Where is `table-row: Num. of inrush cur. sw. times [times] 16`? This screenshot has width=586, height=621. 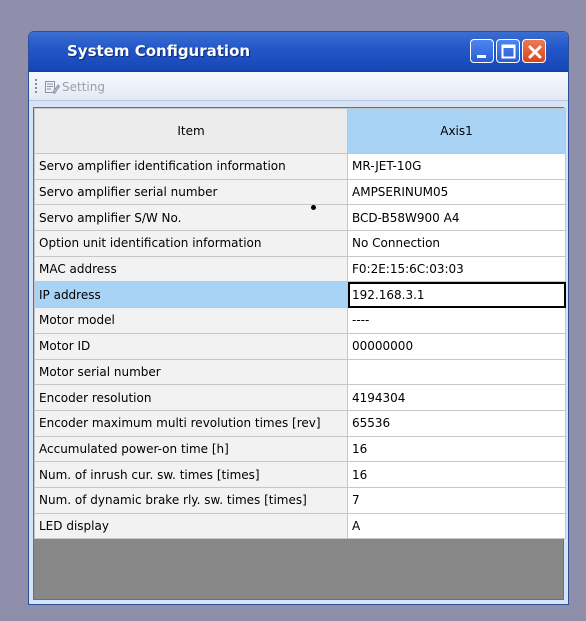 table-row: Num. of inrush cur. sw. times [times] 16 is located at coordinates (300, 474).